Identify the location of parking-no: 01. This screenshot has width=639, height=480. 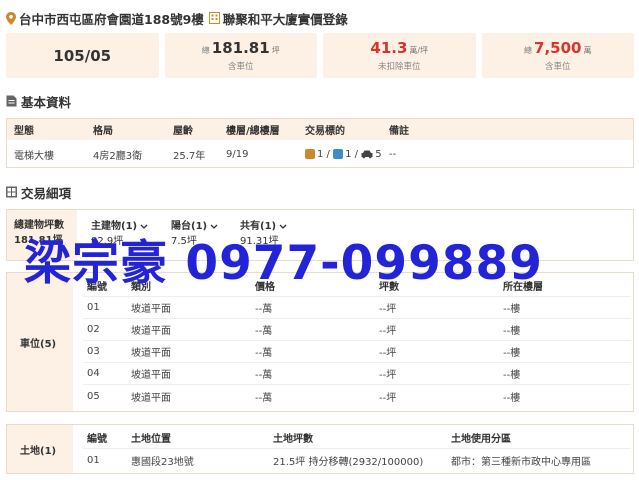
(93, 307).